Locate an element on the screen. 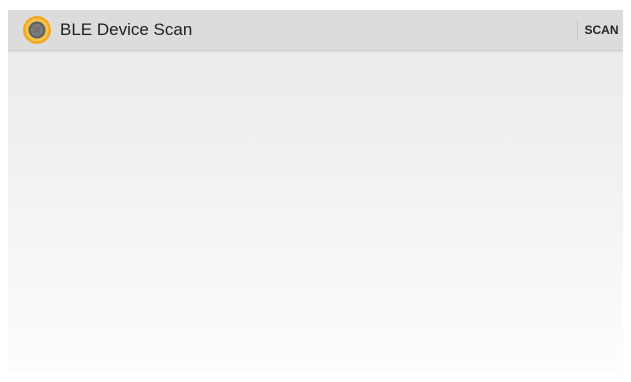 This screenshot has height=382, width=631. ble-app-icon is located at coordinates (37, 30).